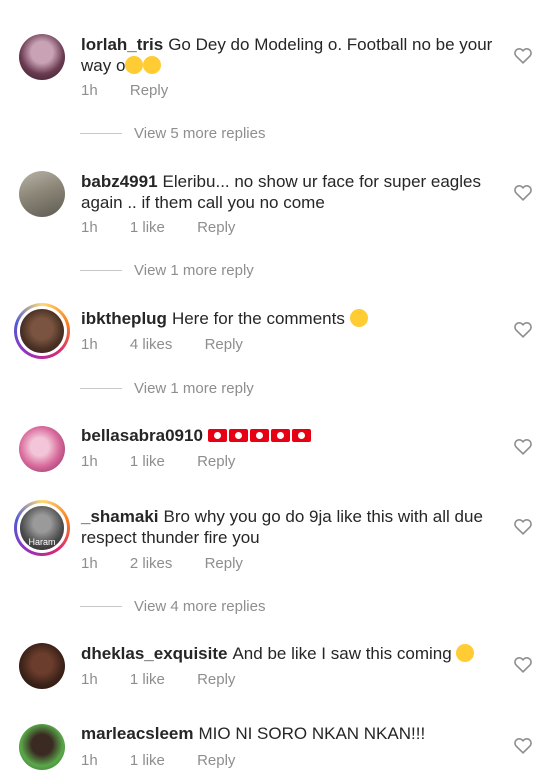 The height and width of the screenshot is (773, 551). I want to click on like-count: 1 like, so click(147, 760).